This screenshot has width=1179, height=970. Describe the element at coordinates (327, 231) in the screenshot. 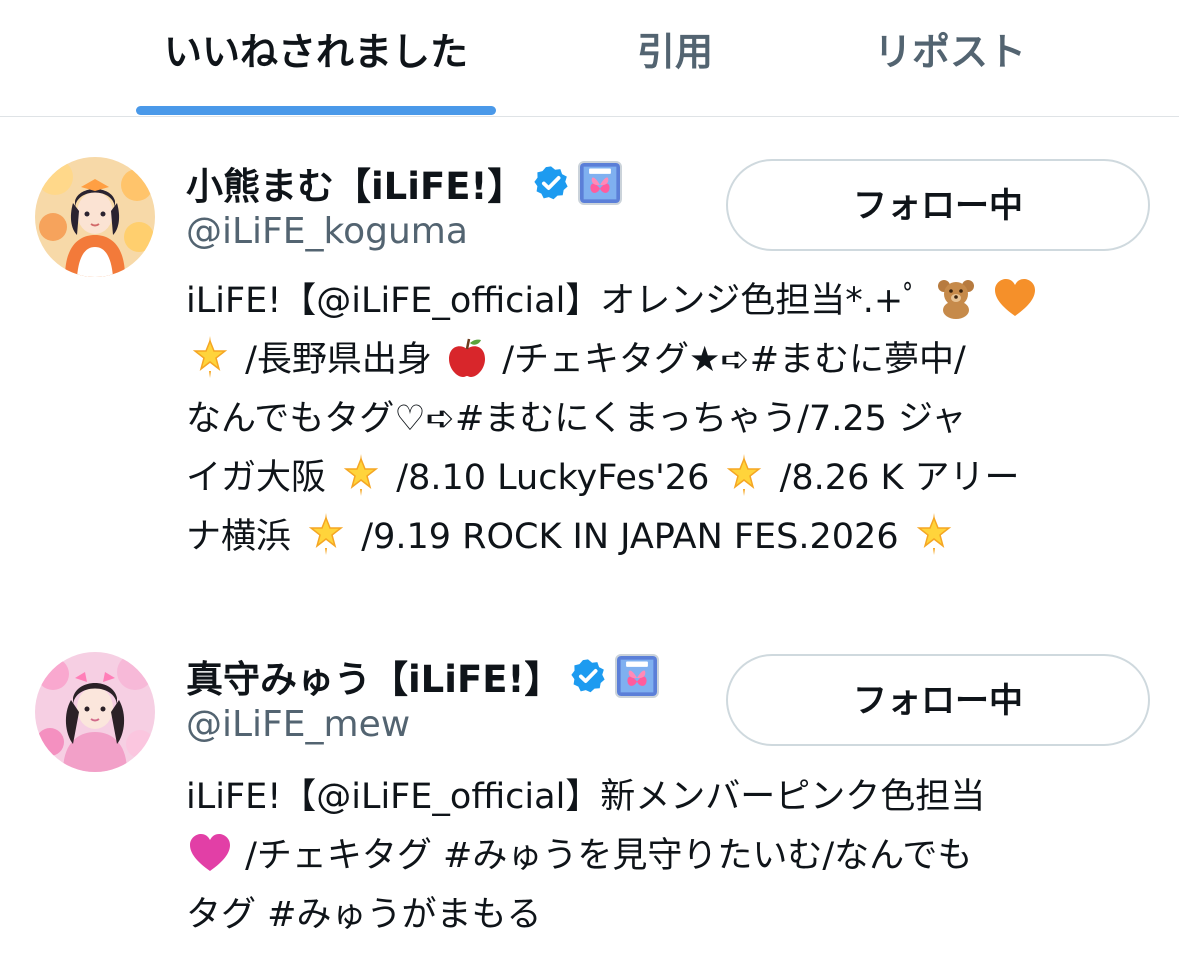

I see `user-handle: @iLiFE_koguma` at that location.